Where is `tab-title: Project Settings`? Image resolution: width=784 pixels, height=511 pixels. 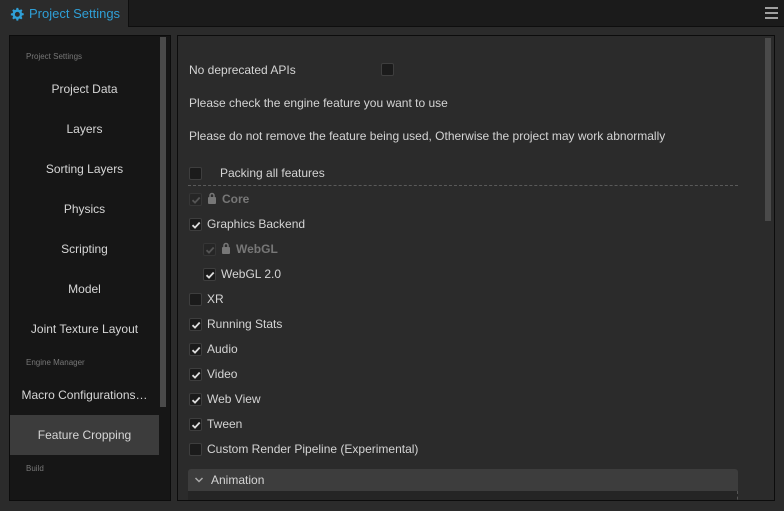 tab-title: Project Settings is located at coordinates (75, 13).